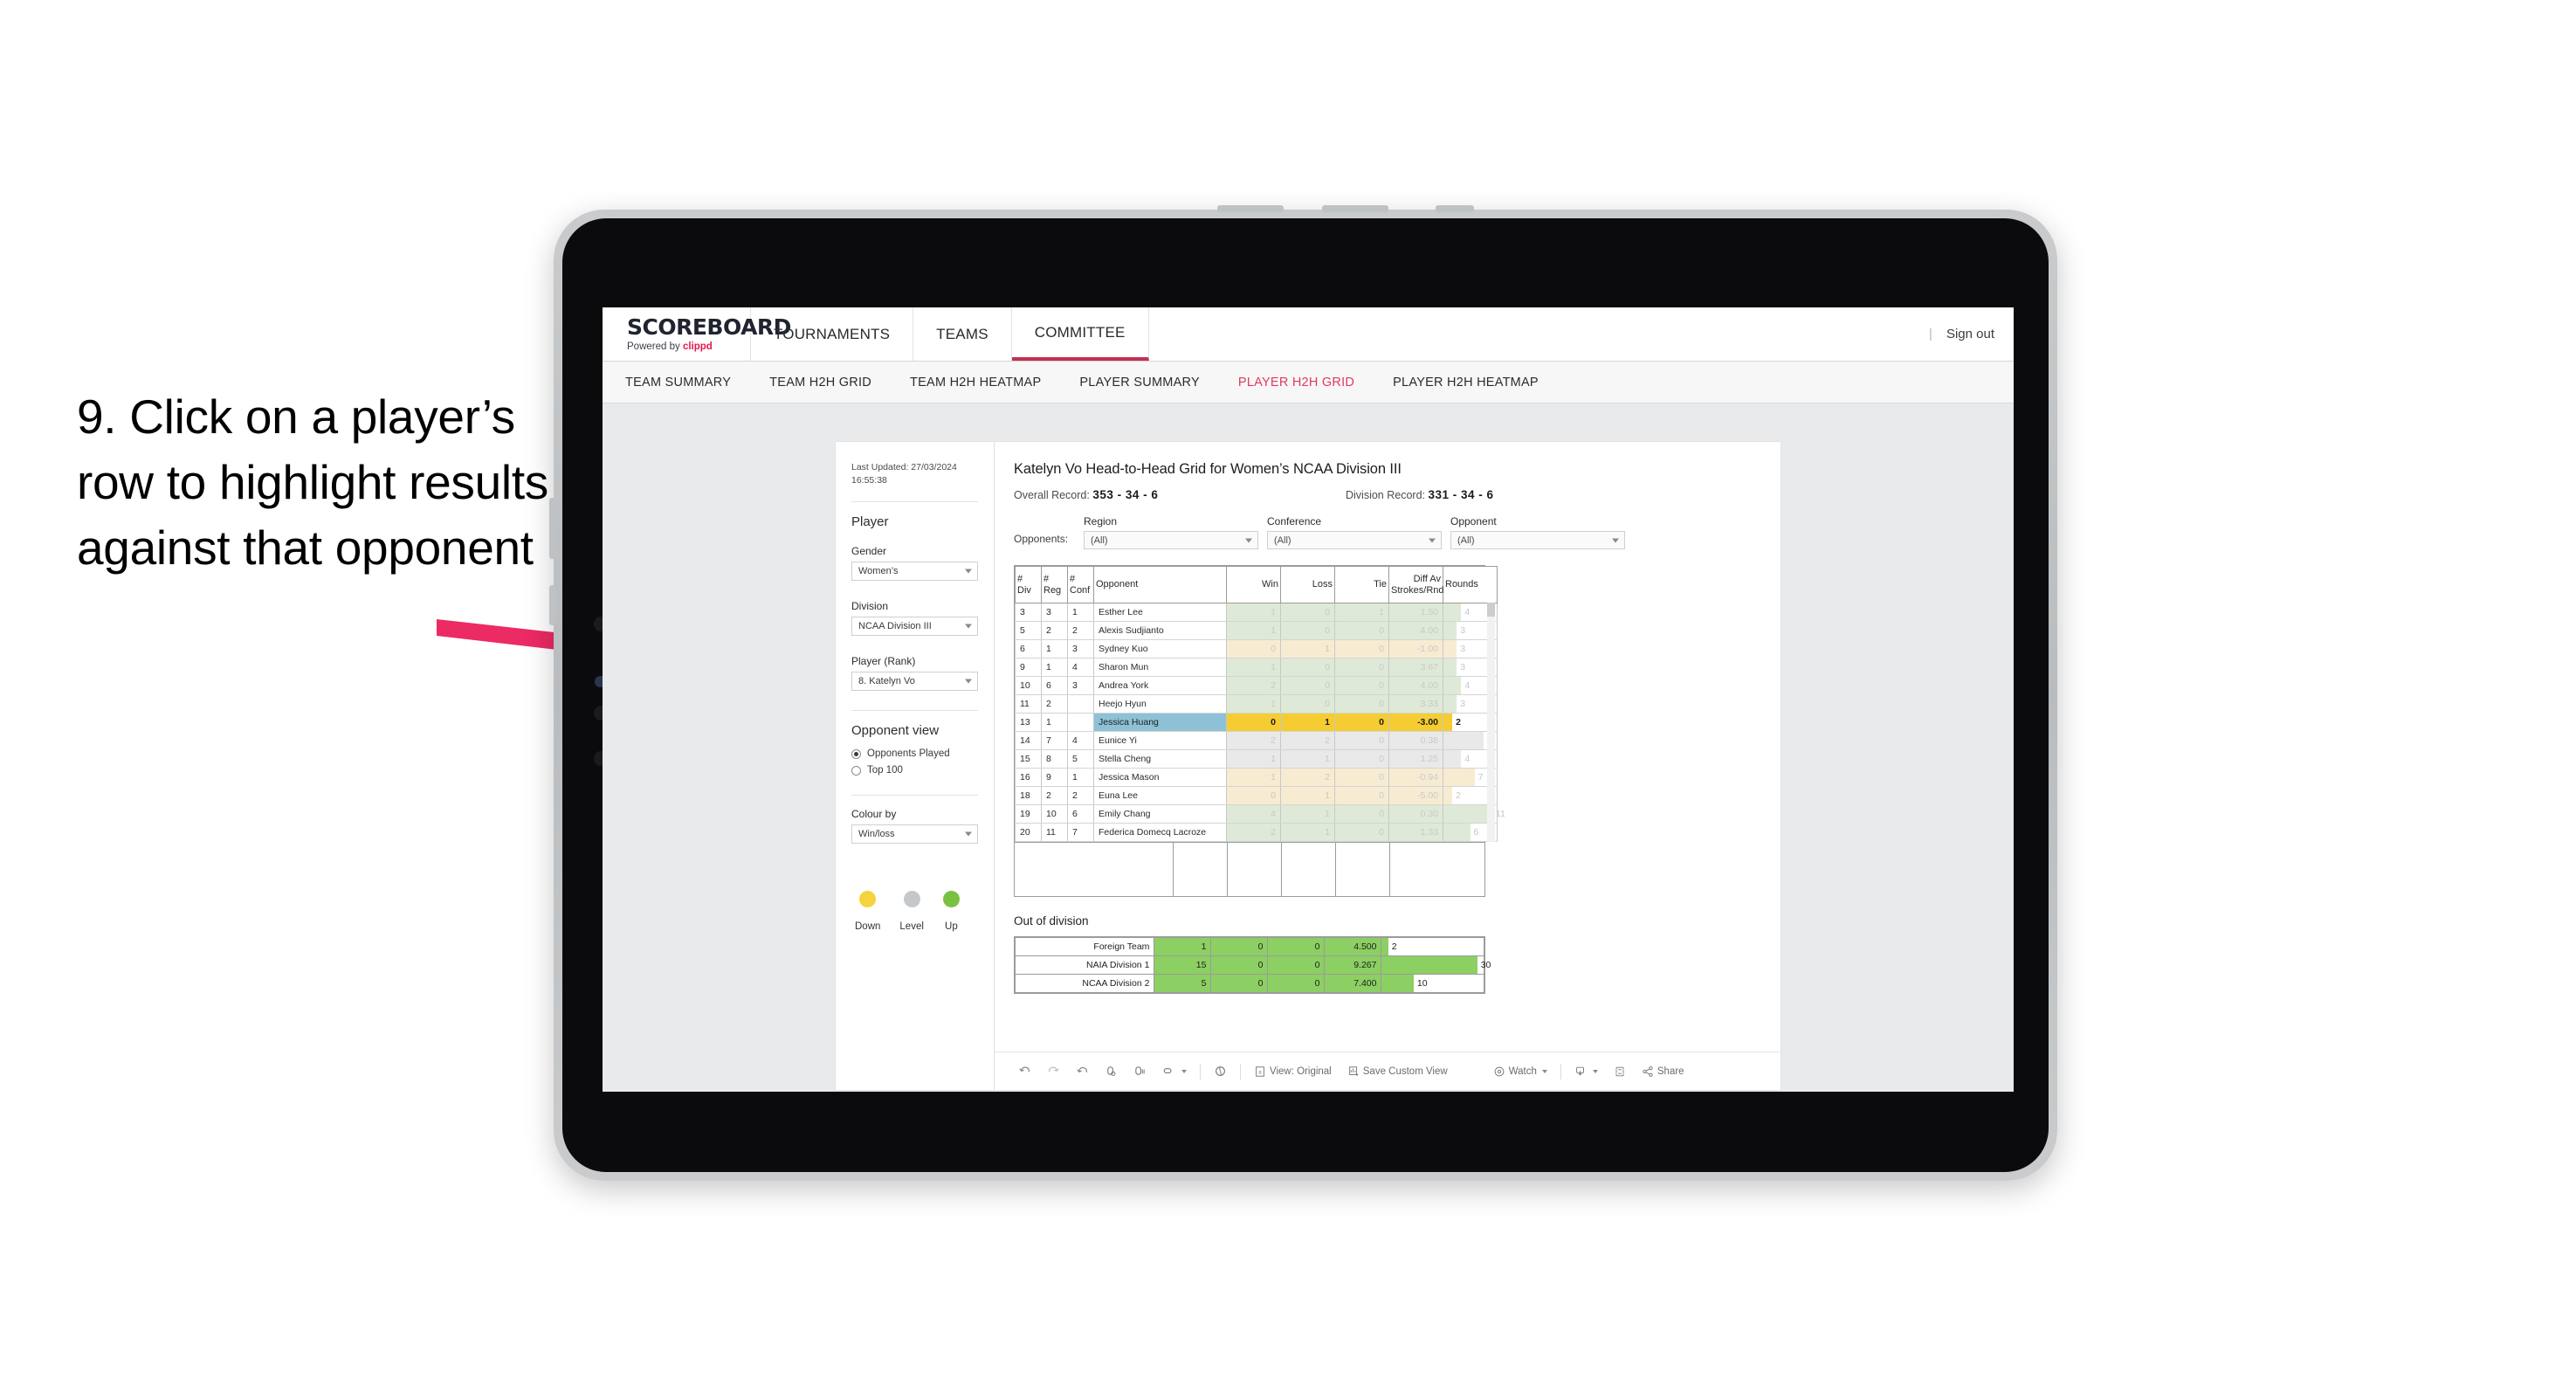  I want to click on tab-team-h2h-heatmap: TEAM H2H HEATMAP, so click(975, 383).